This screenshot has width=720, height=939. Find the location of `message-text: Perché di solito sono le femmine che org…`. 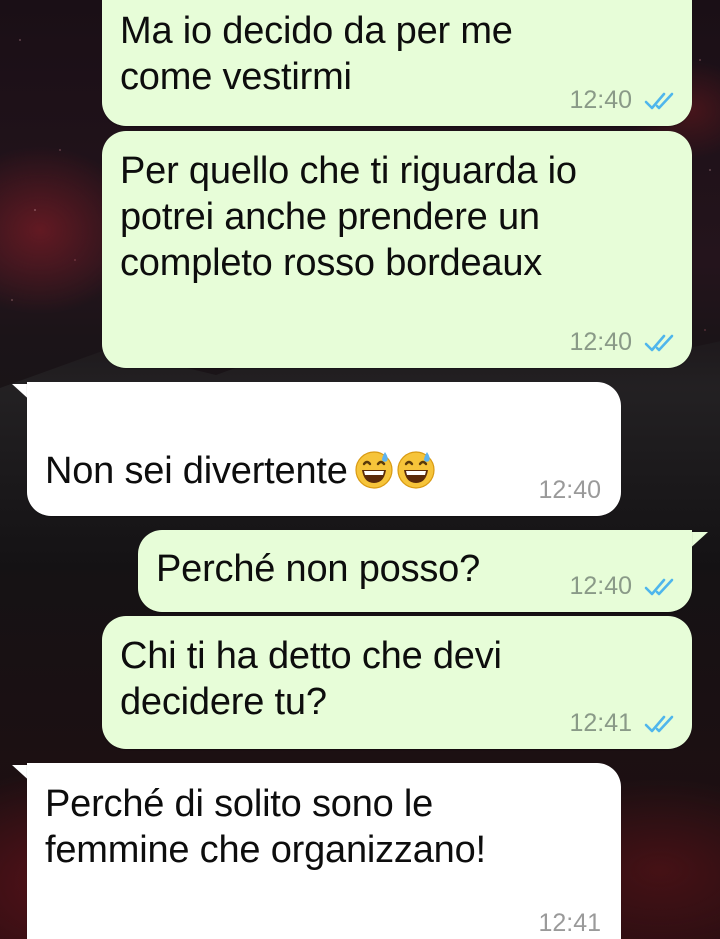

message-text: Perché di solito sono le femmine che org… is located at coordinates (265, 827).